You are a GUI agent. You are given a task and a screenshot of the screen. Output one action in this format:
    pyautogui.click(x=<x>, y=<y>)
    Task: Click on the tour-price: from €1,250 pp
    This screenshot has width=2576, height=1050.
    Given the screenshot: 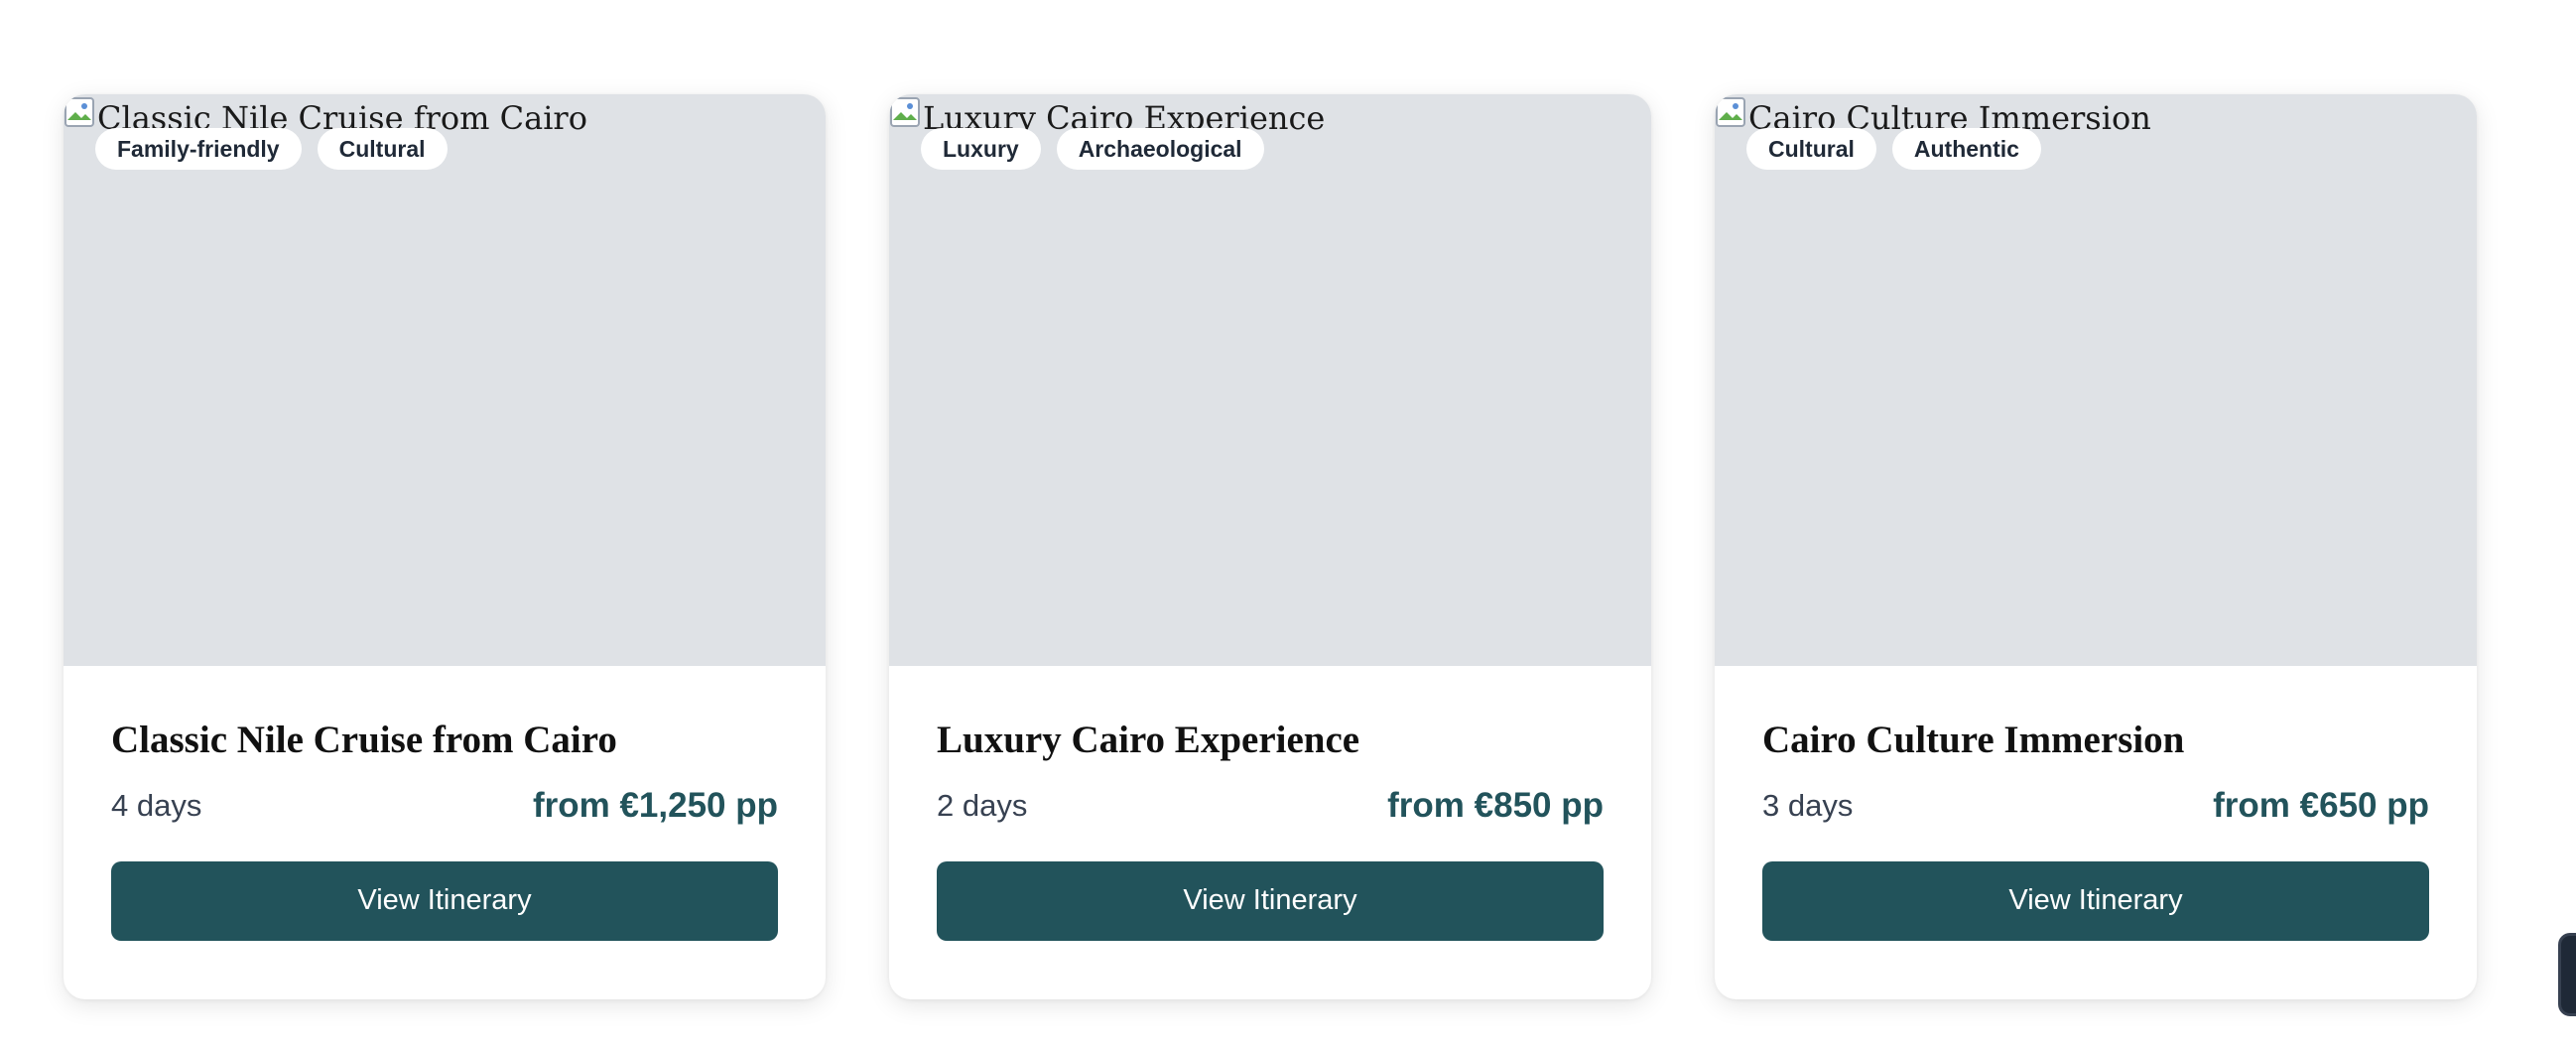 What is the action you would take?
    pyautogui.click(x=655, y=805)
    